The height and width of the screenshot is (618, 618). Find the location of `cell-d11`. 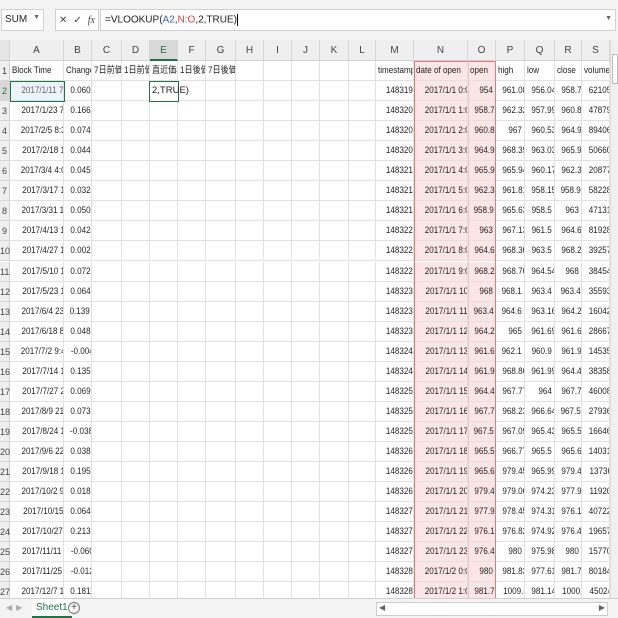

cell-d11 is located at coordinates (136, 272).